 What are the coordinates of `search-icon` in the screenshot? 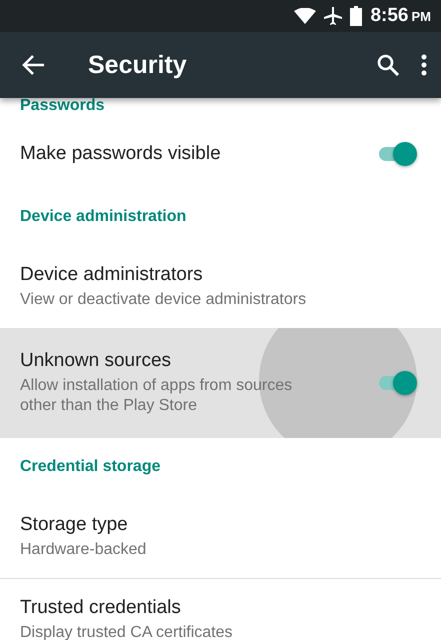 It's located at (388, 65).